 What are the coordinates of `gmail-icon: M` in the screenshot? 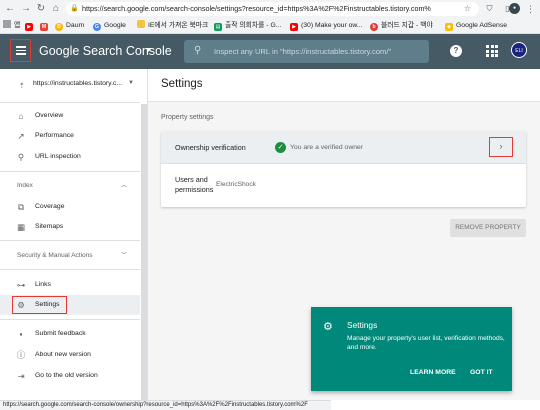 It's located at (44, 27).